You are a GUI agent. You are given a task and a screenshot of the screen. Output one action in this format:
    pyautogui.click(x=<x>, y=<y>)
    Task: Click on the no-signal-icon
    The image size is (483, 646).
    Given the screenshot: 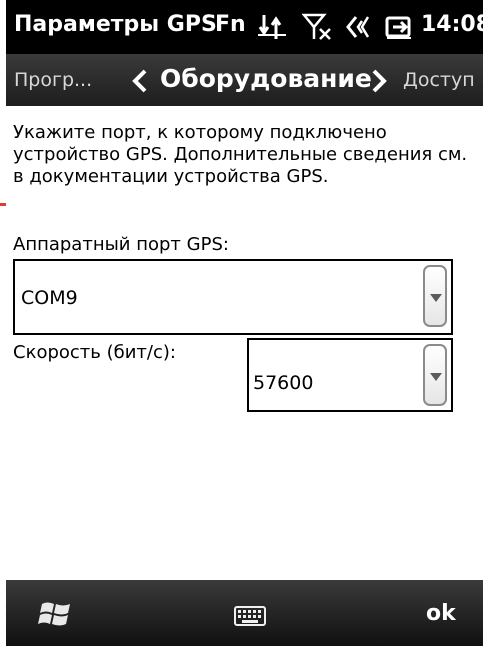 What is the action you would take?
    pyautogui.click(x=317, y=27)
    